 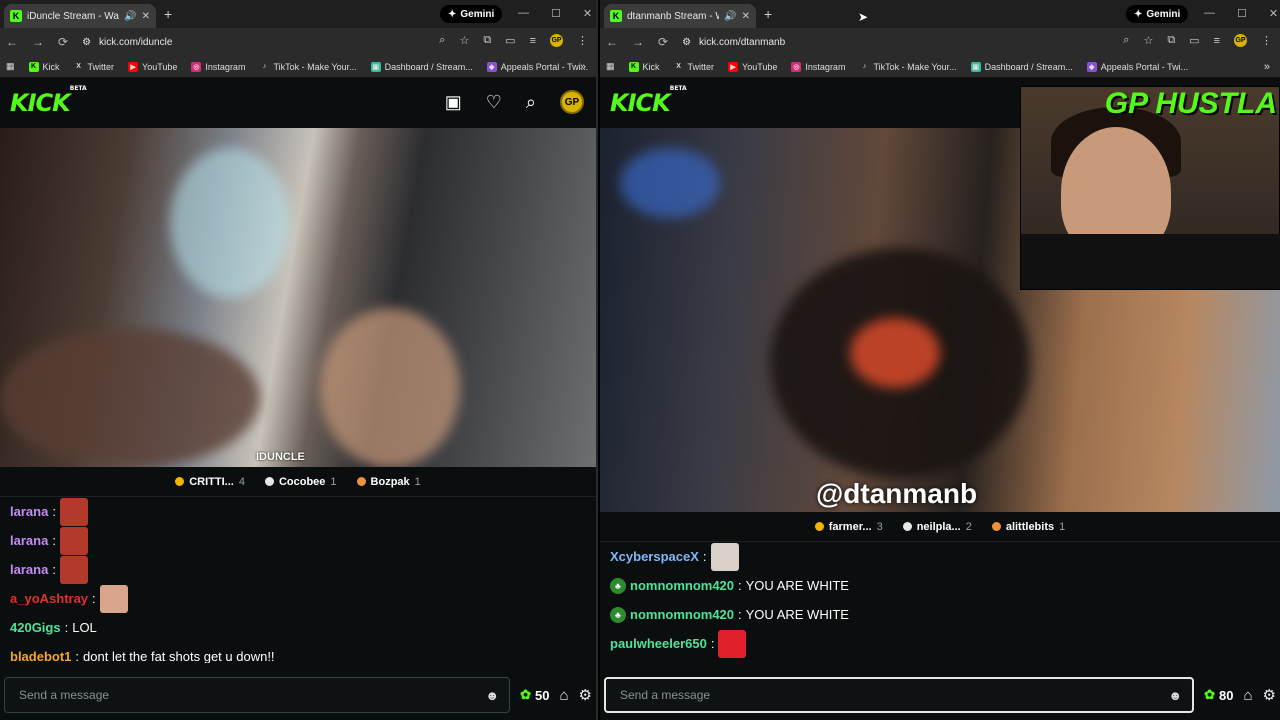 I want to click on address-bar-row: ← → ⟳ ⚙ kick.com/iduncle ⌕ ☆ ⧉ ▭ ≡ GP ⋮, so click(x=298, y=42).